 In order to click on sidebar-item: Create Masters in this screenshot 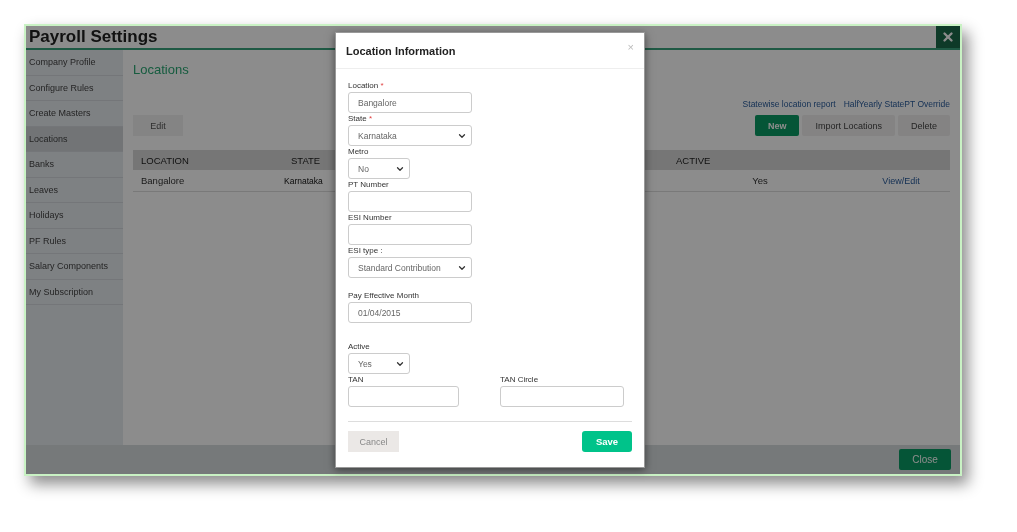, I will do `click(74, 114)`.